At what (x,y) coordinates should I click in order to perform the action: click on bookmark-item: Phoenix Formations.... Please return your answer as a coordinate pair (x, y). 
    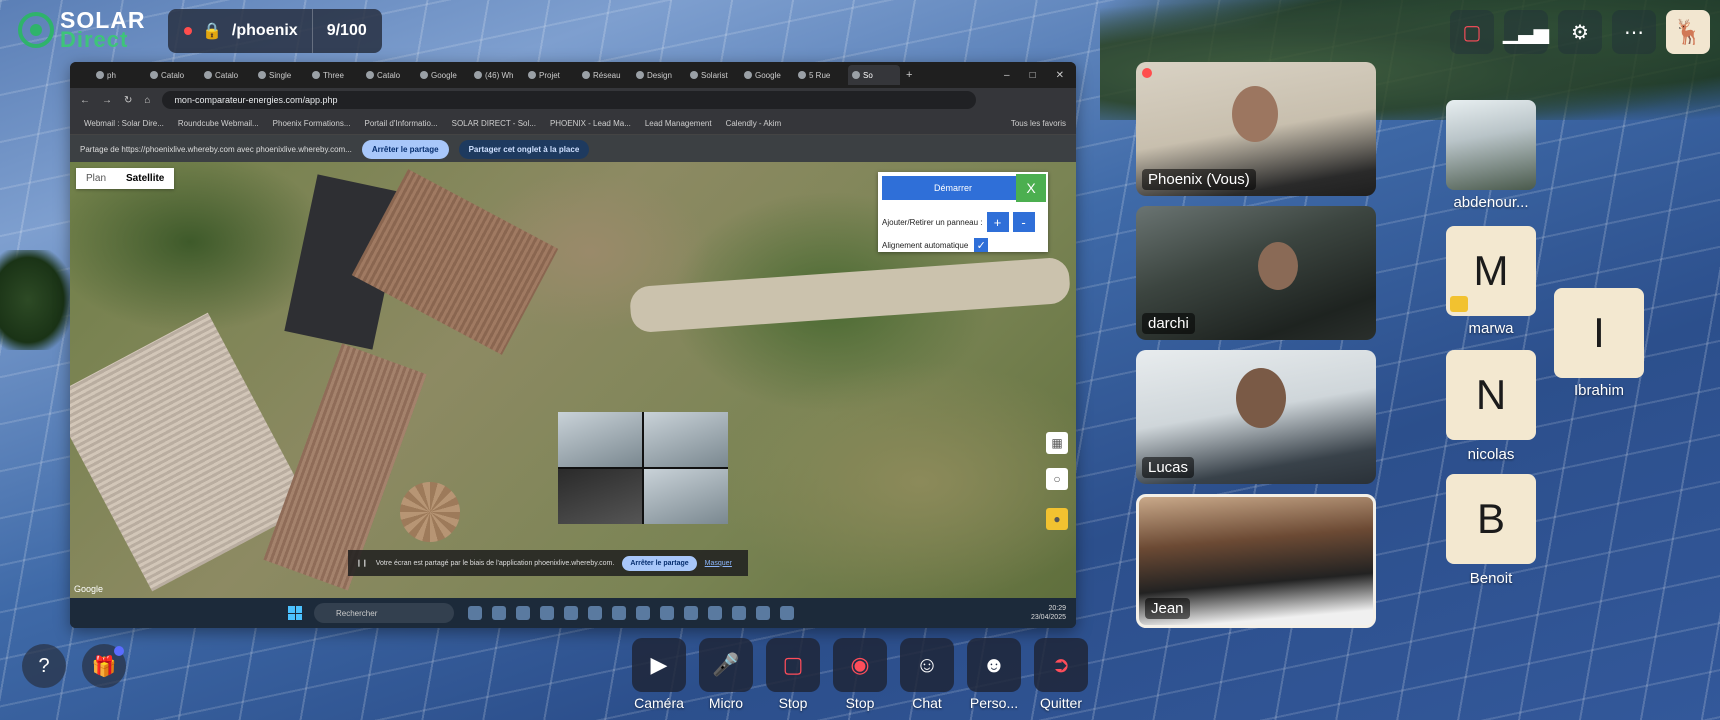
    Looking at the image, I should click on (312, 123).